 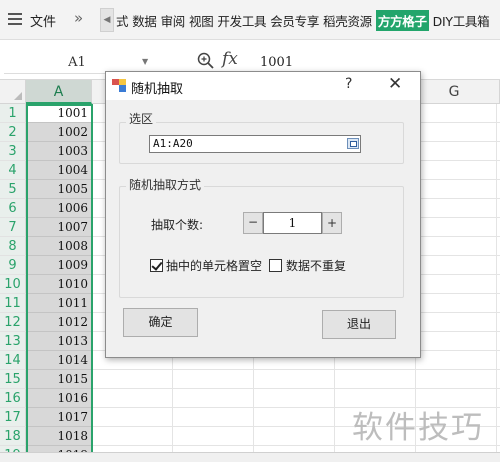 What do you see at coordinates (13, 265) in the screenshot?
I see `row-header: 9` at bounding box center [13, 265].